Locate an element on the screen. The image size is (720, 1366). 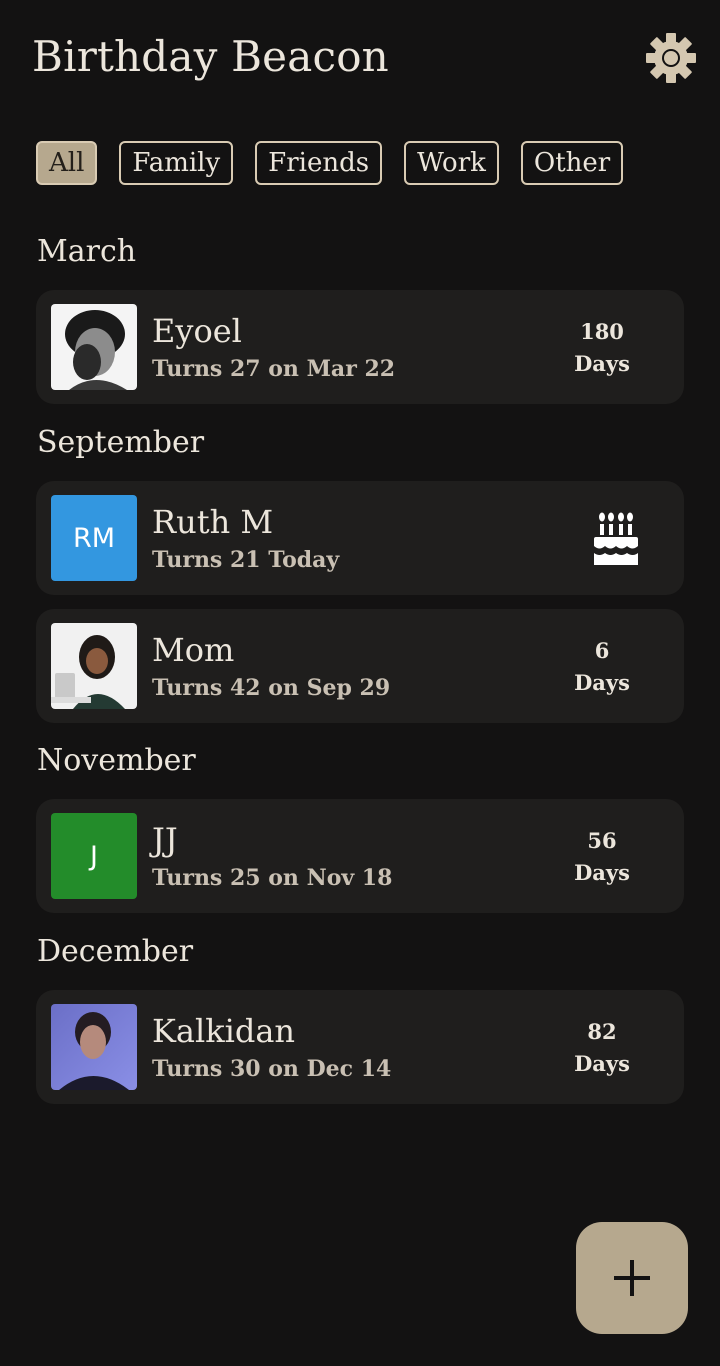
avatar-initials: RM is located at coordinates (94, 538).